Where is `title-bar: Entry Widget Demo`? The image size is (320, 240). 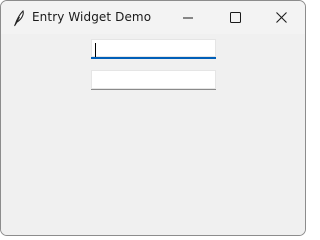
title-bar: Entry Widget Demo is located at coordinates (153, 17).